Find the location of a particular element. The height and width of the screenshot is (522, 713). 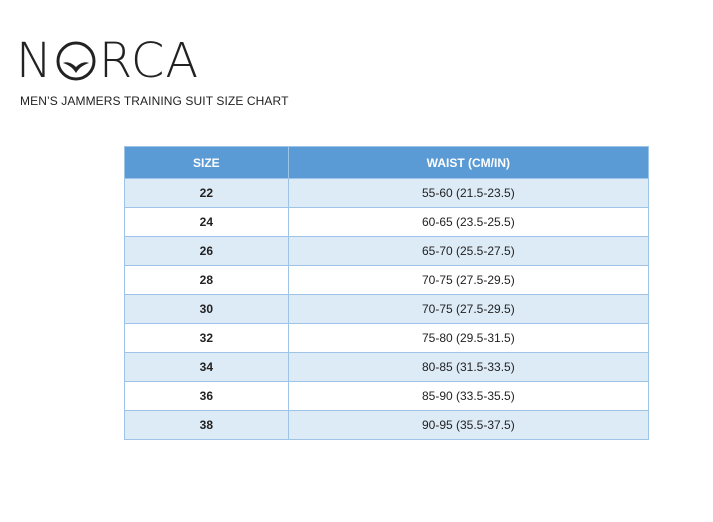

waist-cell: 90-95 (35.5-37.5) is located at coordinates (468, 425).